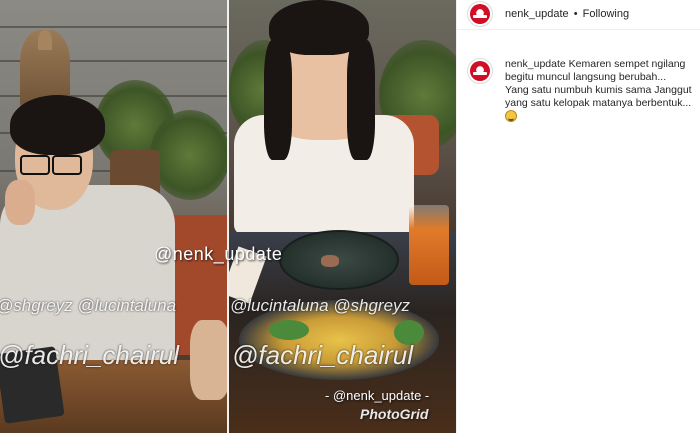 This screenshot has height=433, width=700. I want to click on following-button: Following, so click(606, 14).